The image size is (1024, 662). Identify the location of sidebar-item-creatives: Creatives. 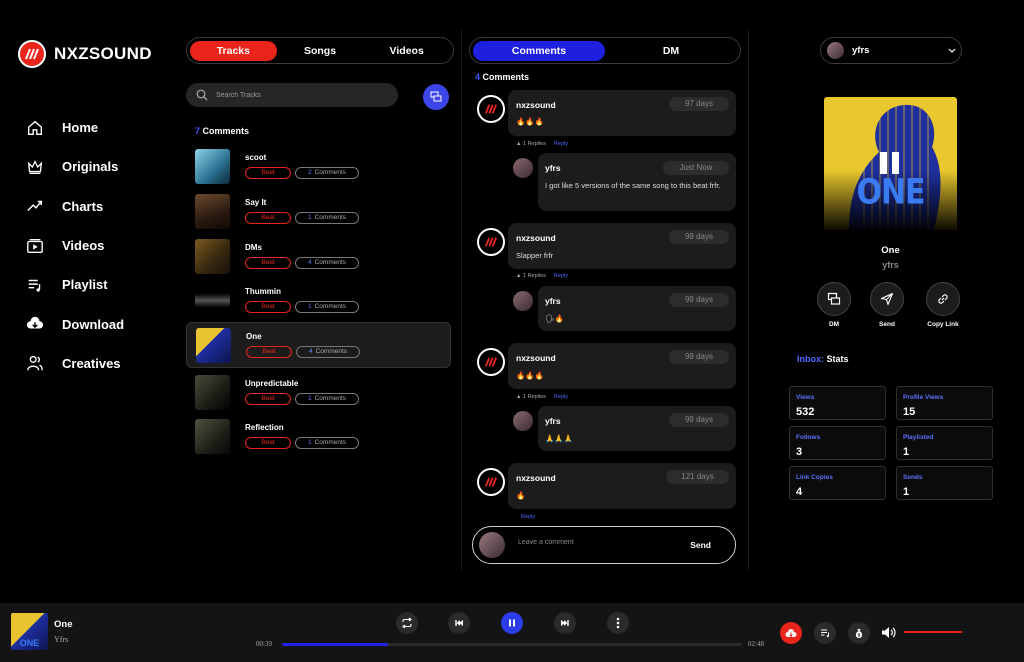
(75, 363).